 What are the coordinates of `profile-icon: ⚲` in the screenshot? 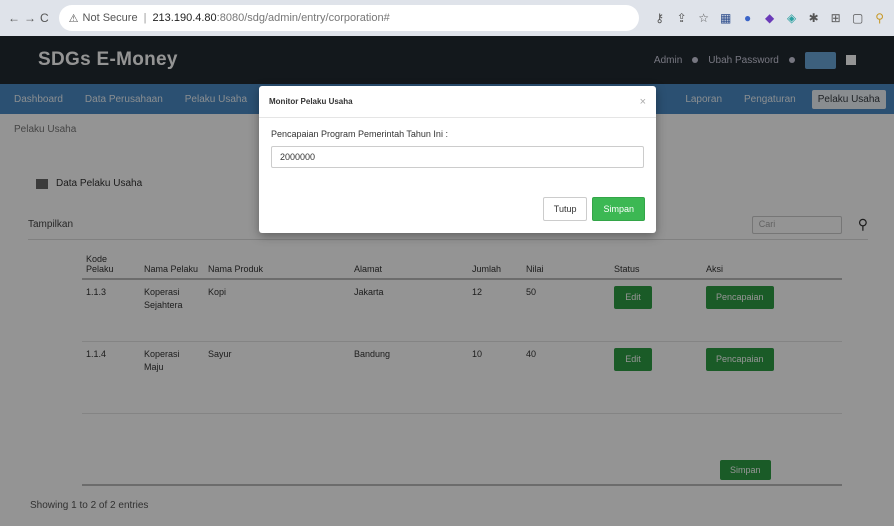 It's located at (880, 18).